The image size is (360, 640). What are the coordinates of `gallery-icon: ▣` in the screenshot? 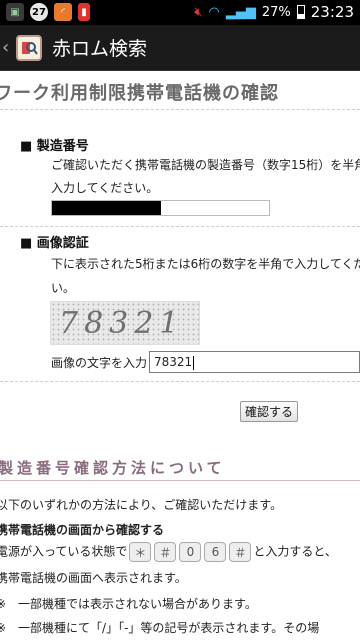 It's located at (15, 12).